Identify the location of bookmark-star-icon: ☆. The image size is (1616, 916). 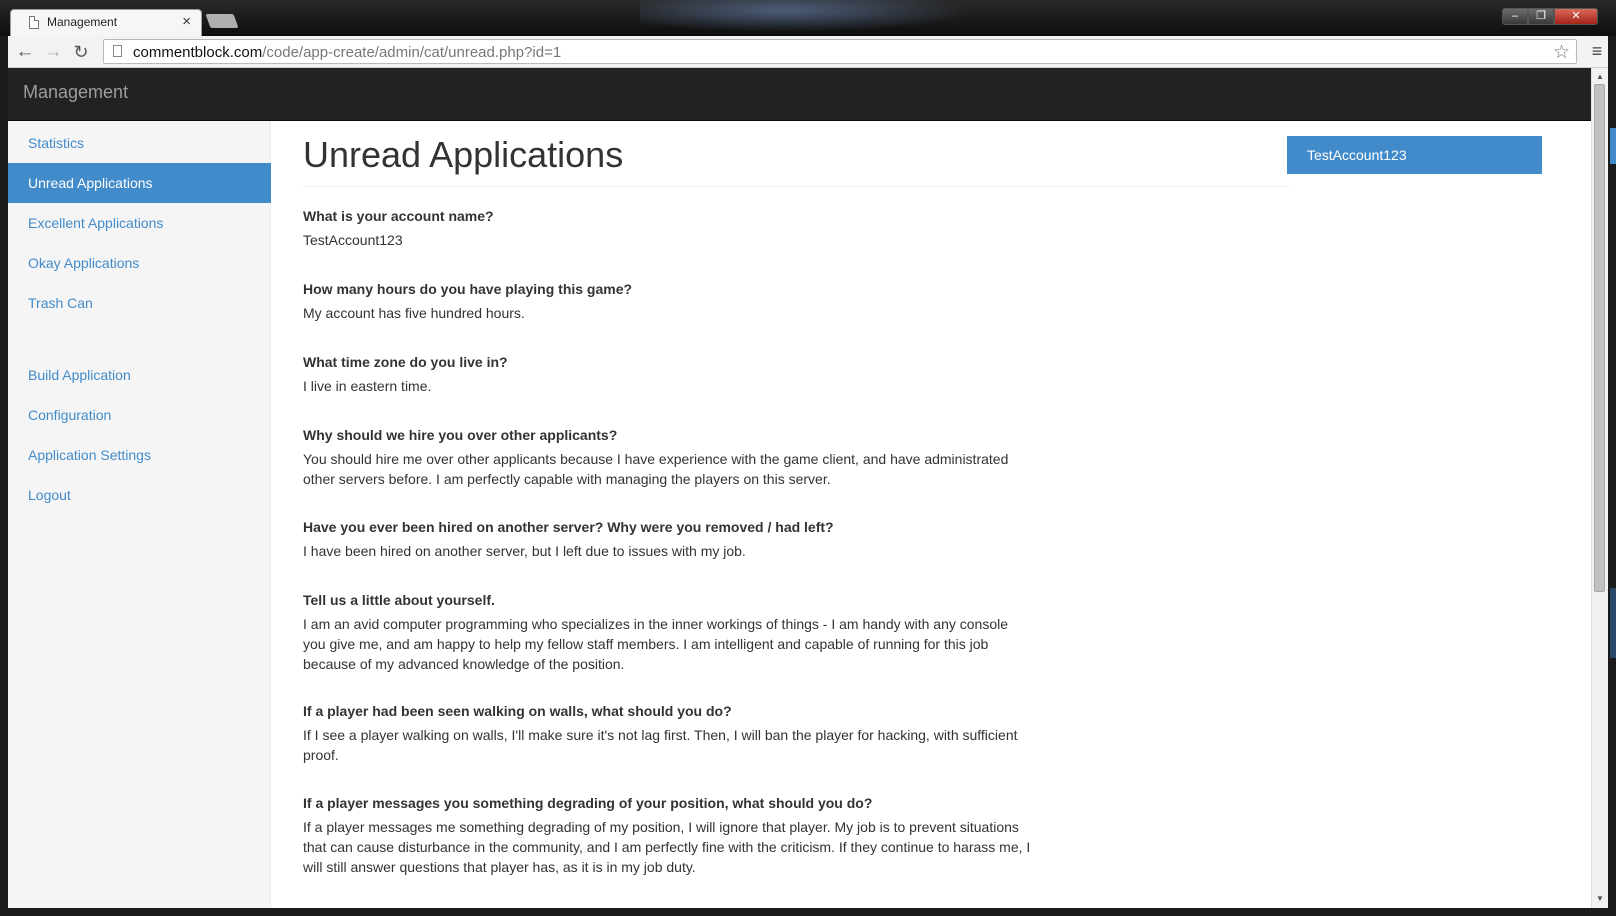
(1561, 52).